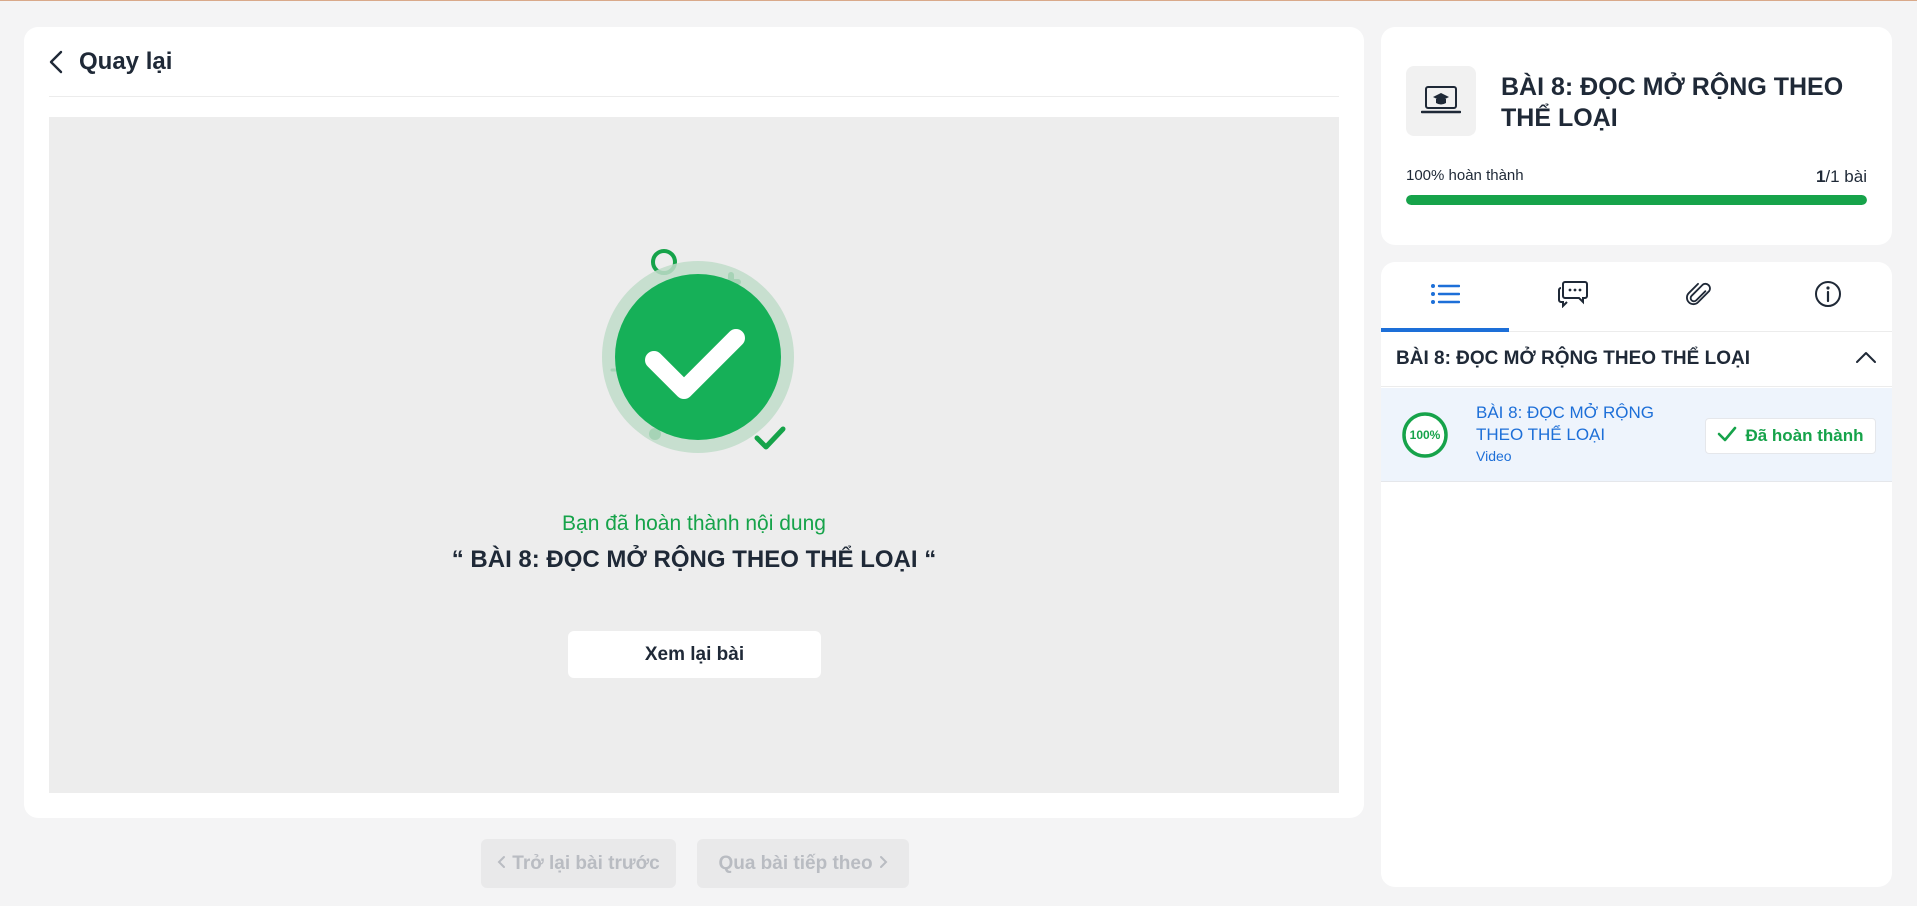 The height and width of the screenshot is (906, 1917). I want to click on next-lesson-label: Qua bài tiếp theo, so click(795, 863).